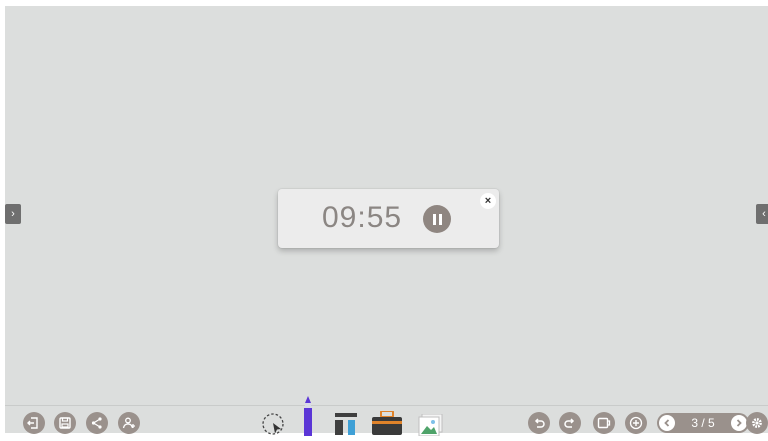 The width and height of the screenshot is (768, 441). I want to click on add-page-icon, so click(636, 423).